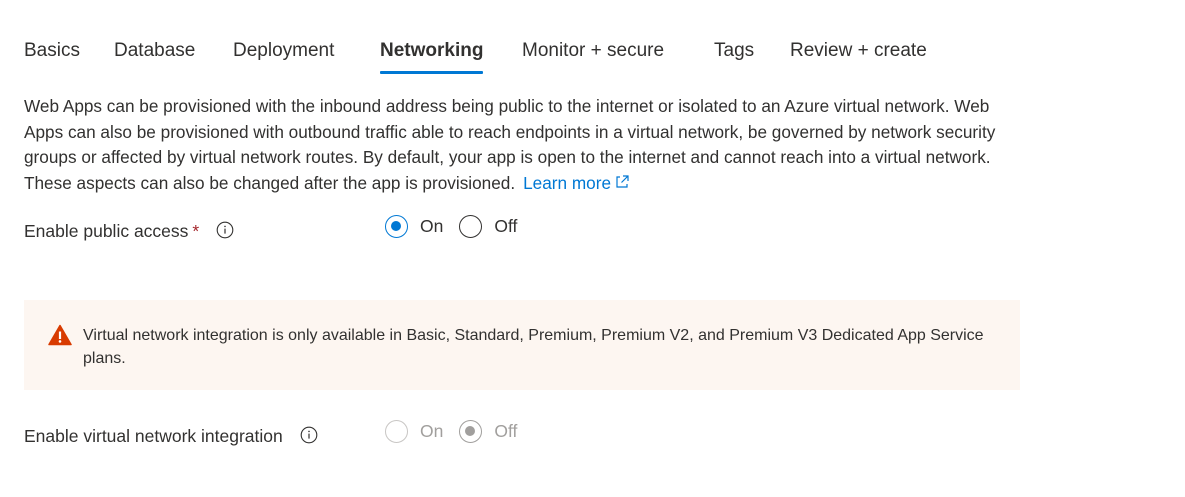  What do you see at coordinates (129, 232) in the screenshot?
I see `public-access-field-label: Enable public access *` at bounding box center [129, 232].